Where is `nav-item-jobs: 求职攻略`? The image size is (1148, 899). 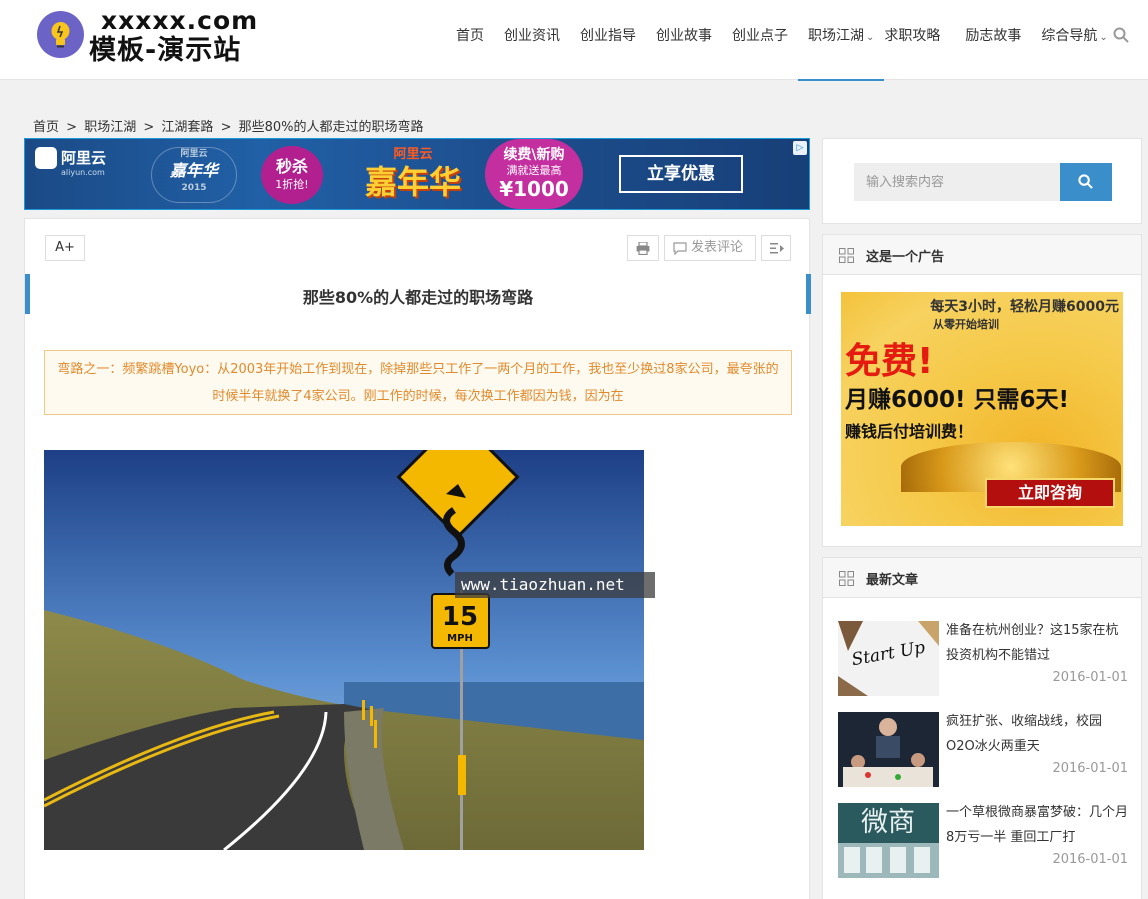 nav-item-jobs: 求职攻略 is located at coordinates (917, 40).